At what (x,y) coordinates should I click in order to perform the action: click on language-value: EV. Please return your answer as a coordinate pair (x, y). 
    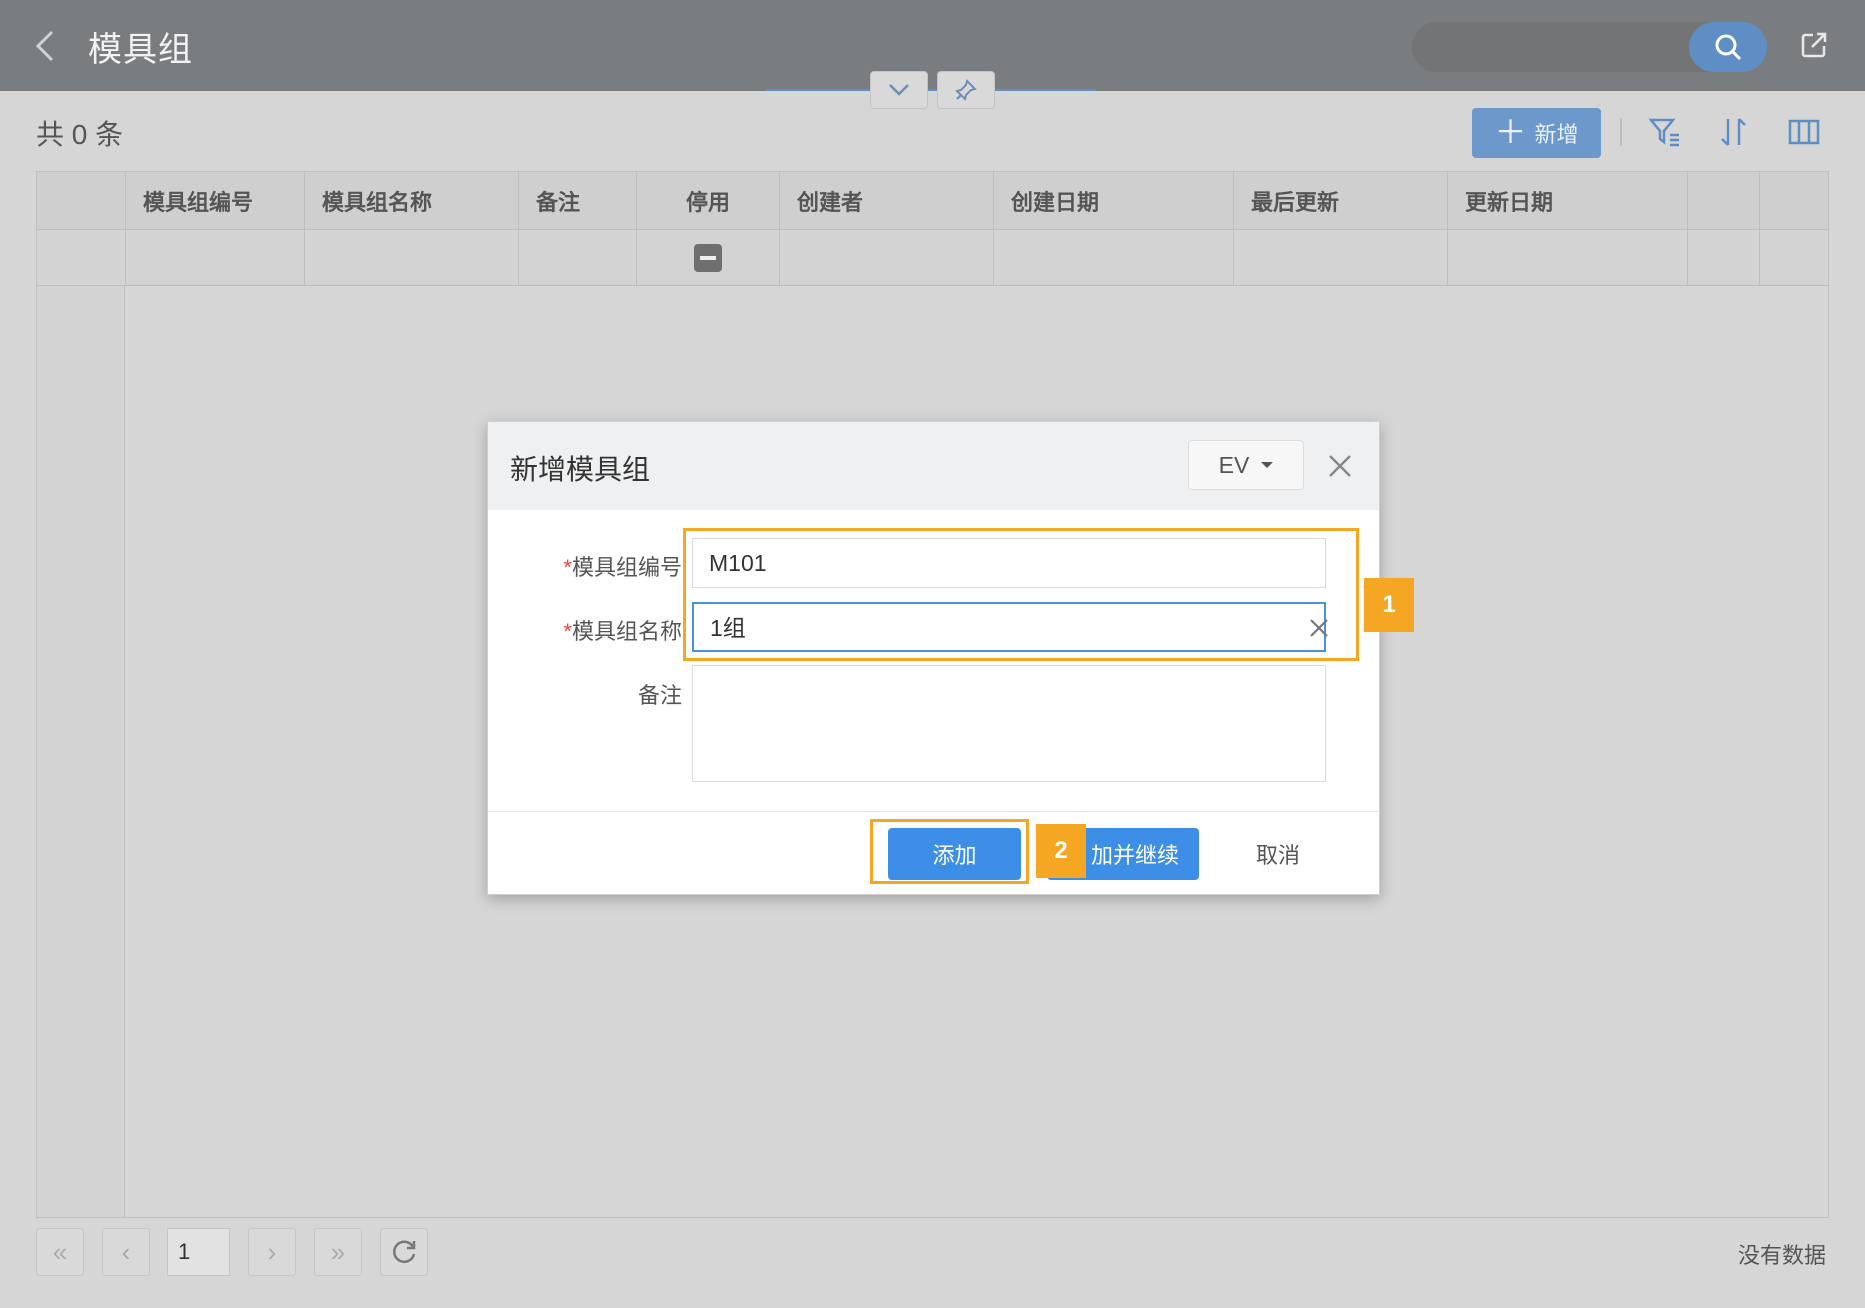
    Looking at the image, I should click on (1234, 464).